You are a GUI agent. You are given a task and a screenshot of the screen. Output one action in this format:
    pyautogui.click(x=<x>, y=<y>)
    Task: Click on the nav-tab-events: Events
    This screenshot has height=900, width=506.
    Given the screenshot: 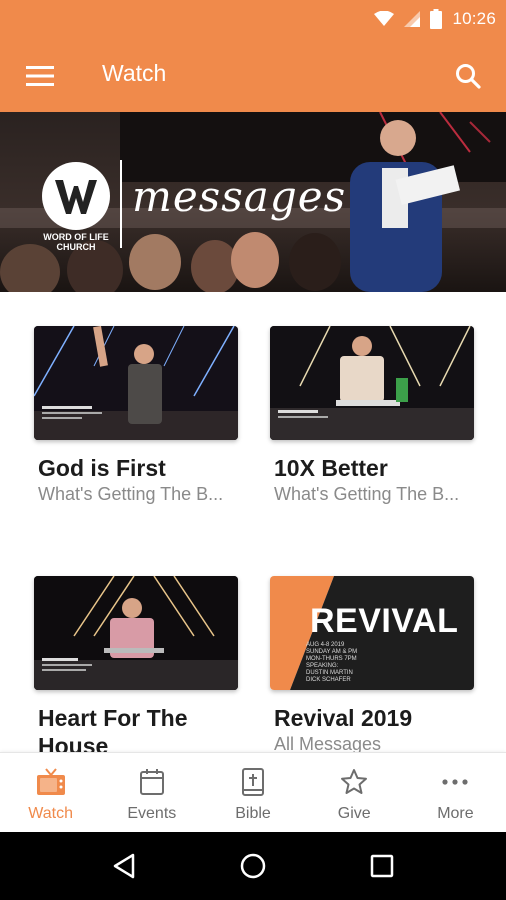 What is the action you would take?
    pyautogui.click(x=151, y=792)
    